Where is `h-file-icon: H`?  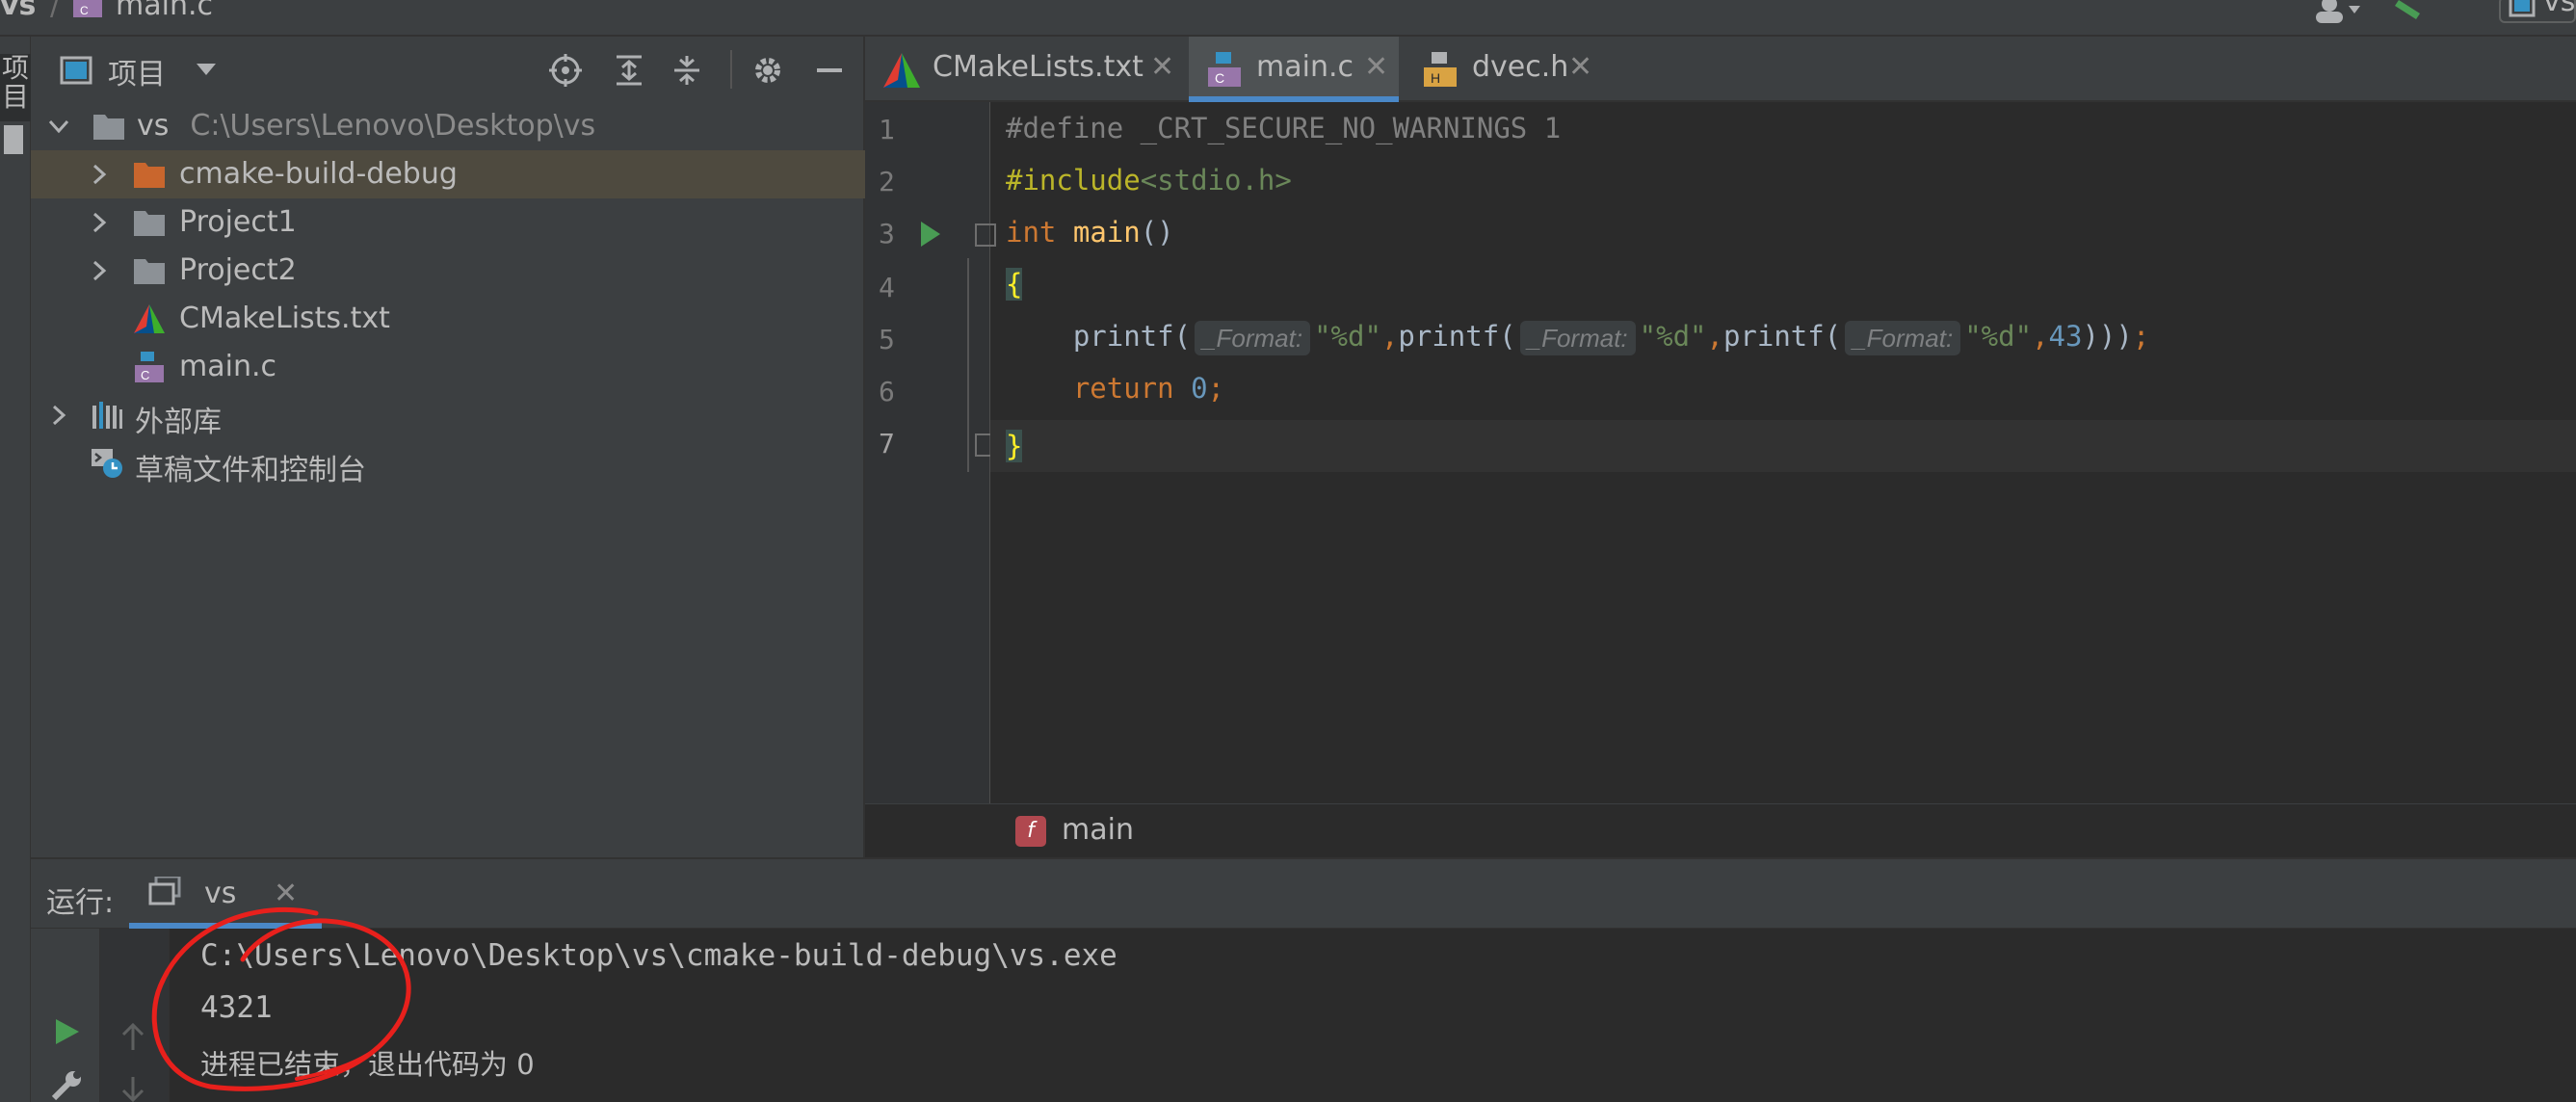
h-file-icon: H is located at coordinates (1441, 70).